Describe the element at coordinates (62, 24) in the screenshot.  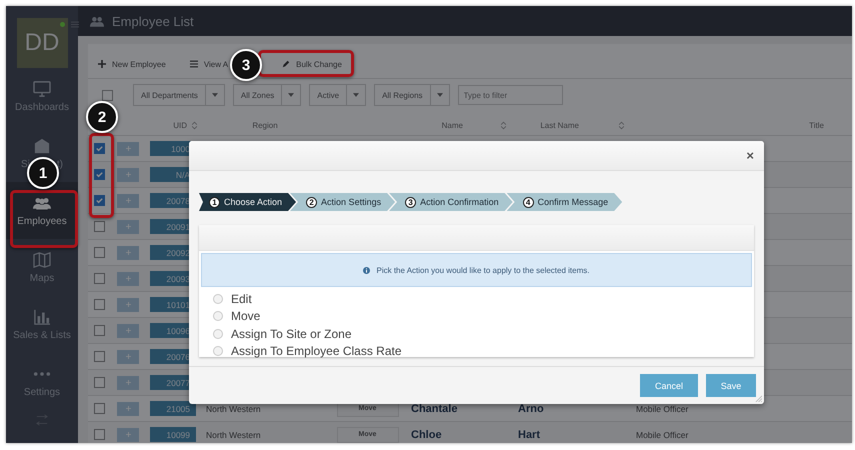
I see `status-dot-icon` at that location.